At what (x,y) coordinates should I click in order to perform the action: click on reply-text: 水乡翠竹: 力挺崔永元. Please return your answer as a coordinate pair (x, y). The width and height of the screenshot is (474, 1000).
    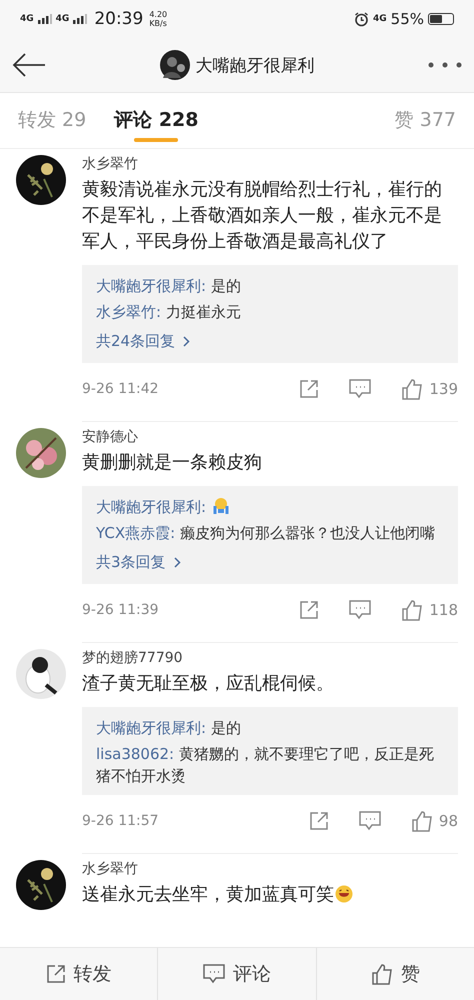
    Looking at the image, I should click on (169, 312).